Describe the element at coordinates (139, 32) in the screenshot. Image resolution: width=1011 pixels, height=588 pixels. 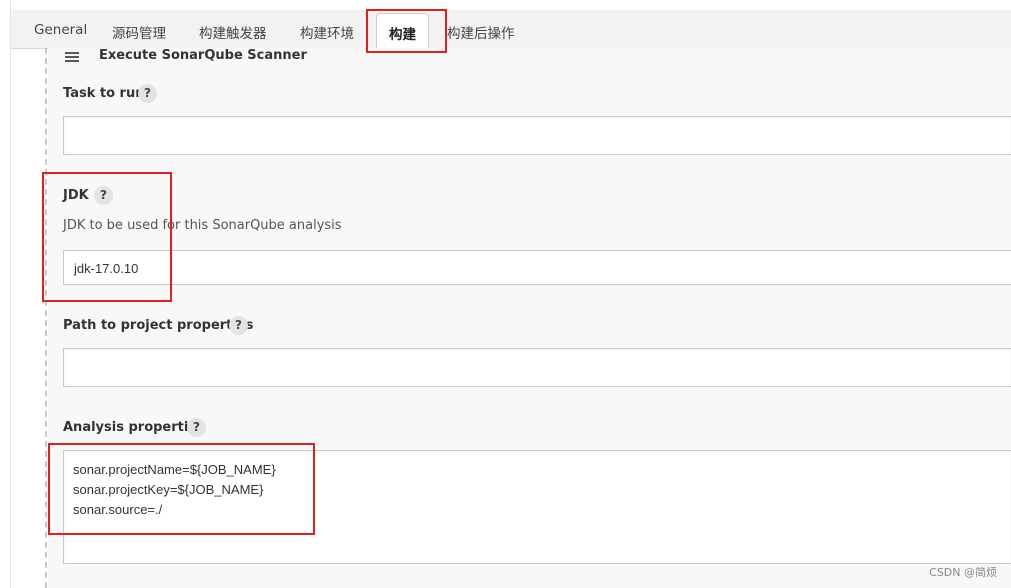
I see `tab-source-control: 源码管理` at that location.